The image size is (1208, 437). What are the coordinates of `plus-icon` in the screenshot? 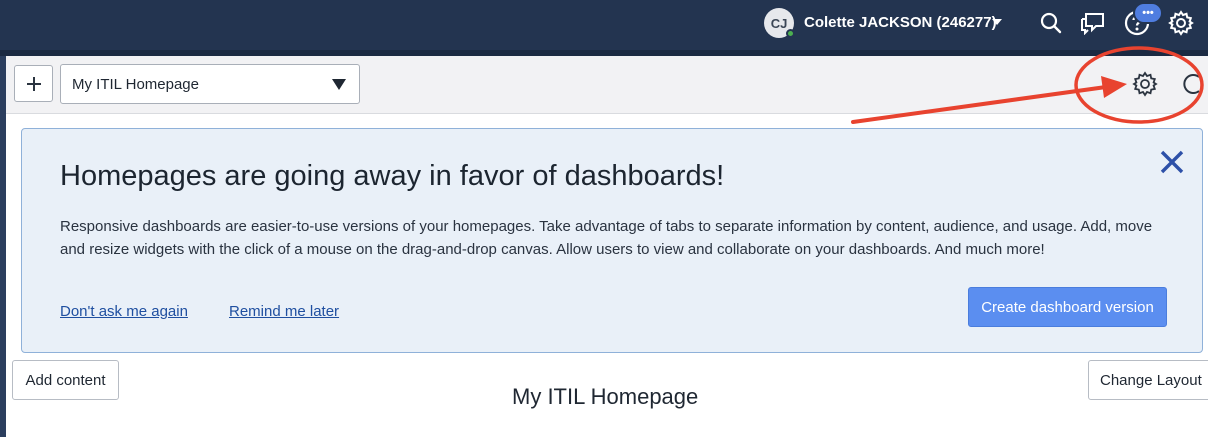 It's located at (33, 83).